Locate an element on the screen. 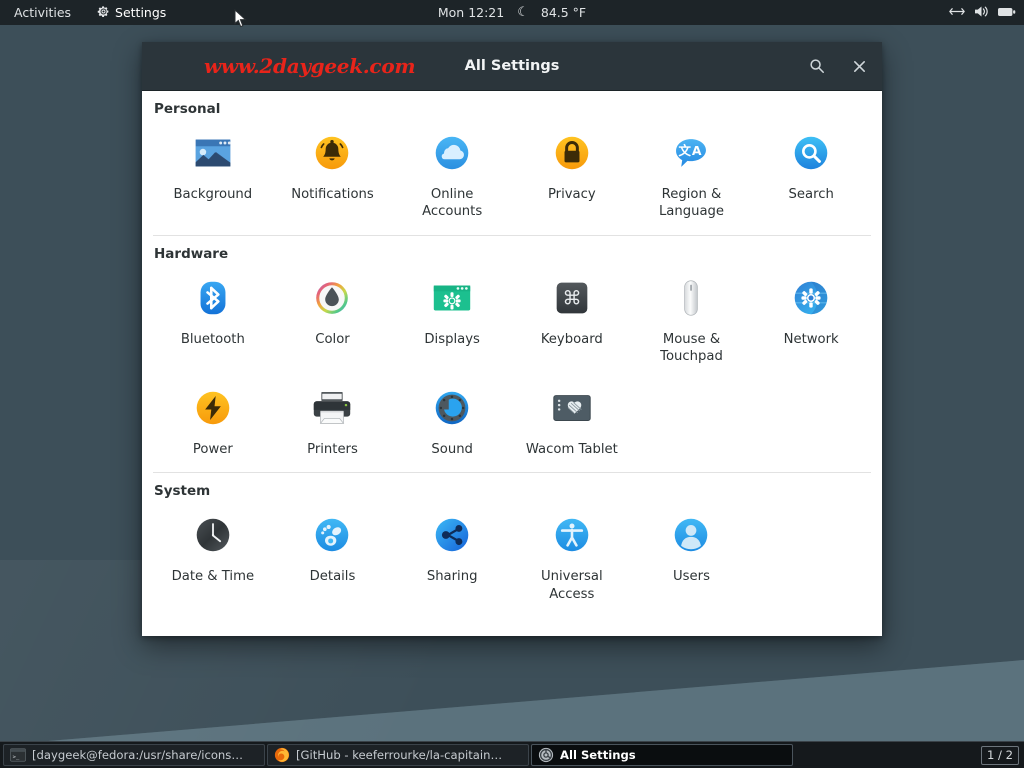 This screenshot has width=1024, height=768. tile-label: Keyboard is located at coordinates (571, 339).